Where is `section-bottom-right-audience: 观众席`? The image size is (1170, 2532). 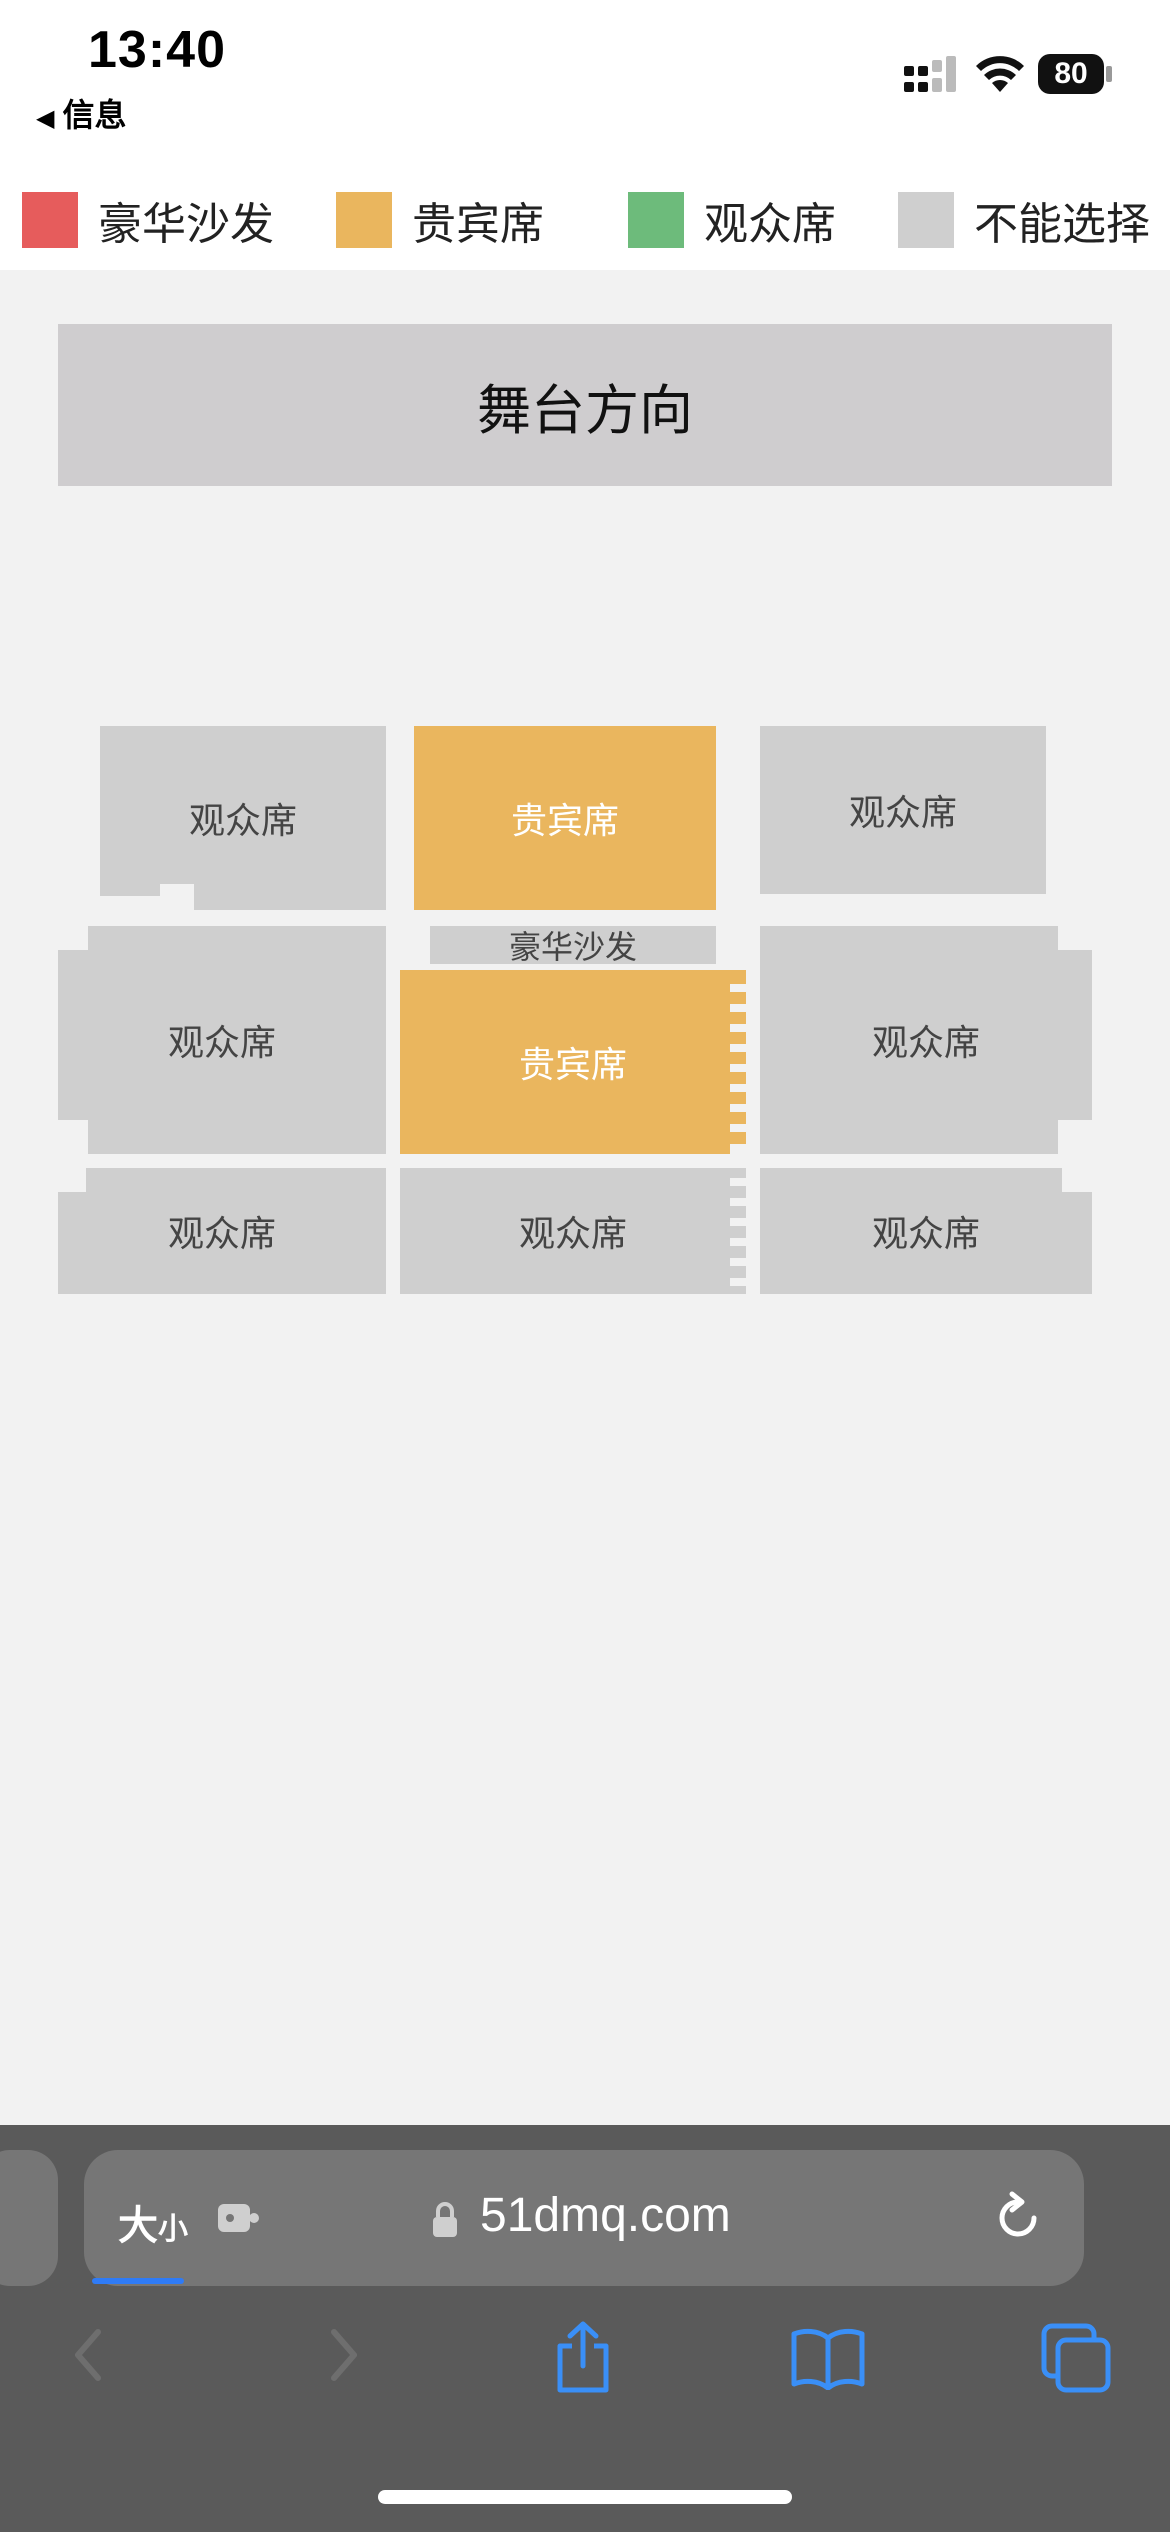 section-bottom-right-audience: 观众席 is located at coordinates (926, 1231).